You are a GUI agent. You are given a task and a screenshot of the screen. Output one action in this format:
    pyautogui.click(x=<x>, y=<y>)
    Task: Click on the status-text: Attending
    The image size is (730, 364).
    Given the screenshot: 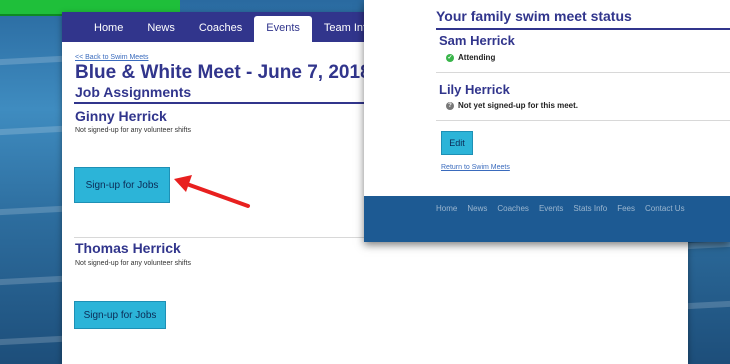 What is the action you would take?
    pyautogui.click(x=477, y=57)
    